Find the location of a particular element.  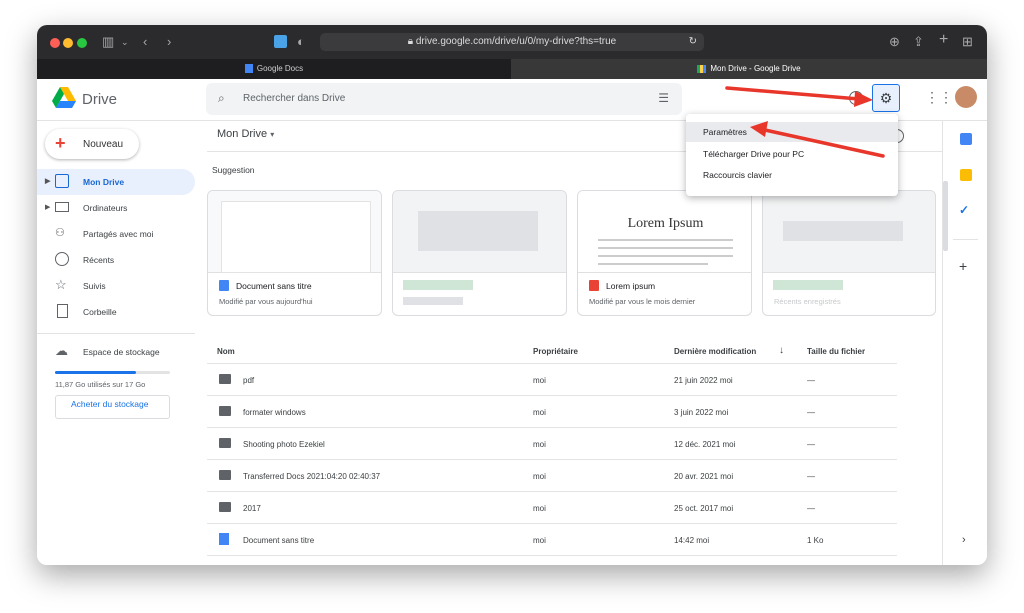

annotation-arrow-parametres is located at coordinates (824, 143).